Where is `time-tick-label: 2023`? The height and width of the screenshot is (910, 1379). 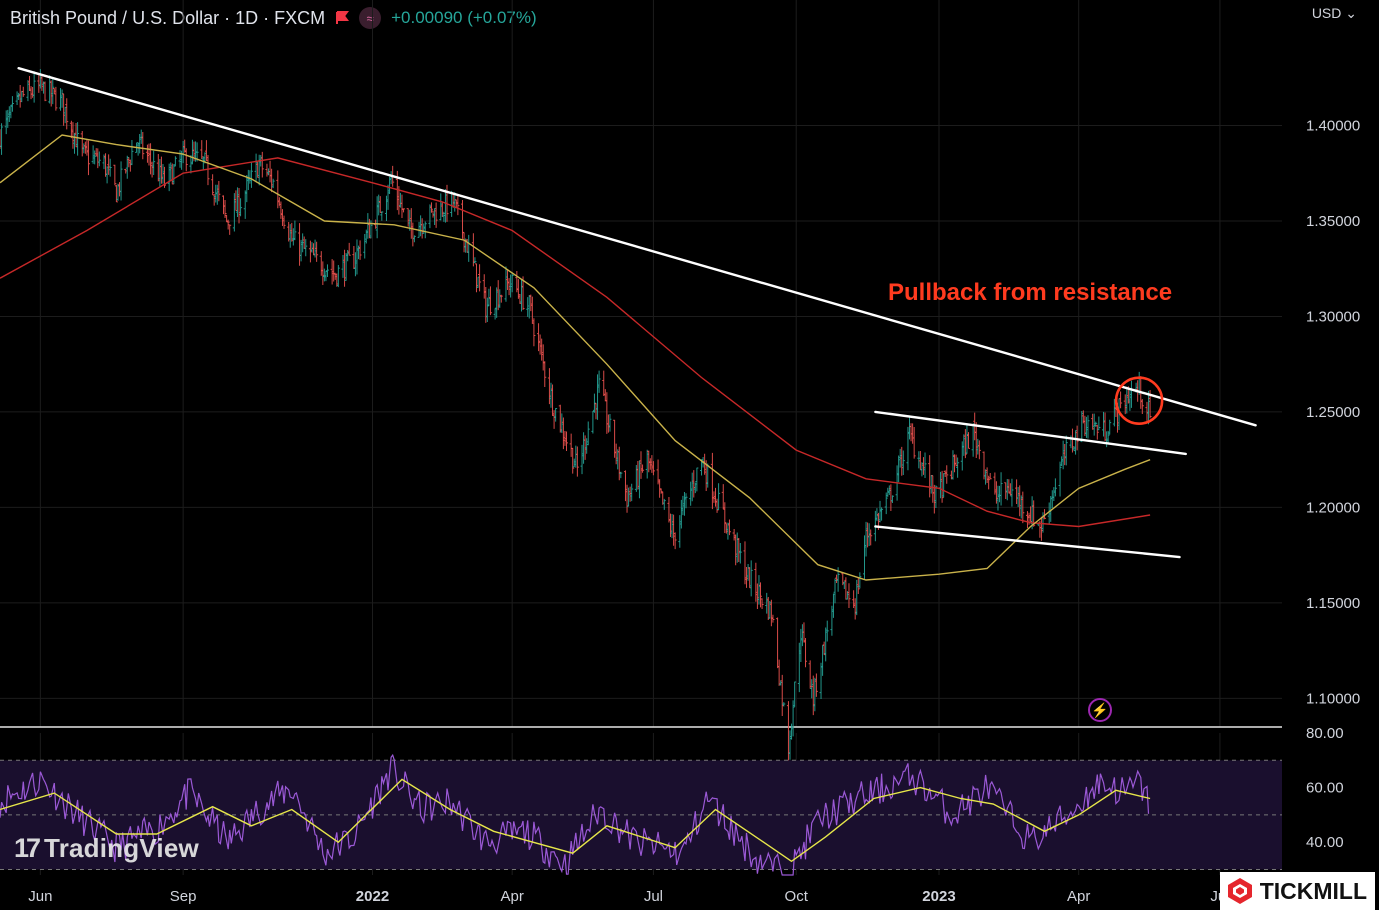 time-tick-label: 2023 is located at coordinates (938, 896).